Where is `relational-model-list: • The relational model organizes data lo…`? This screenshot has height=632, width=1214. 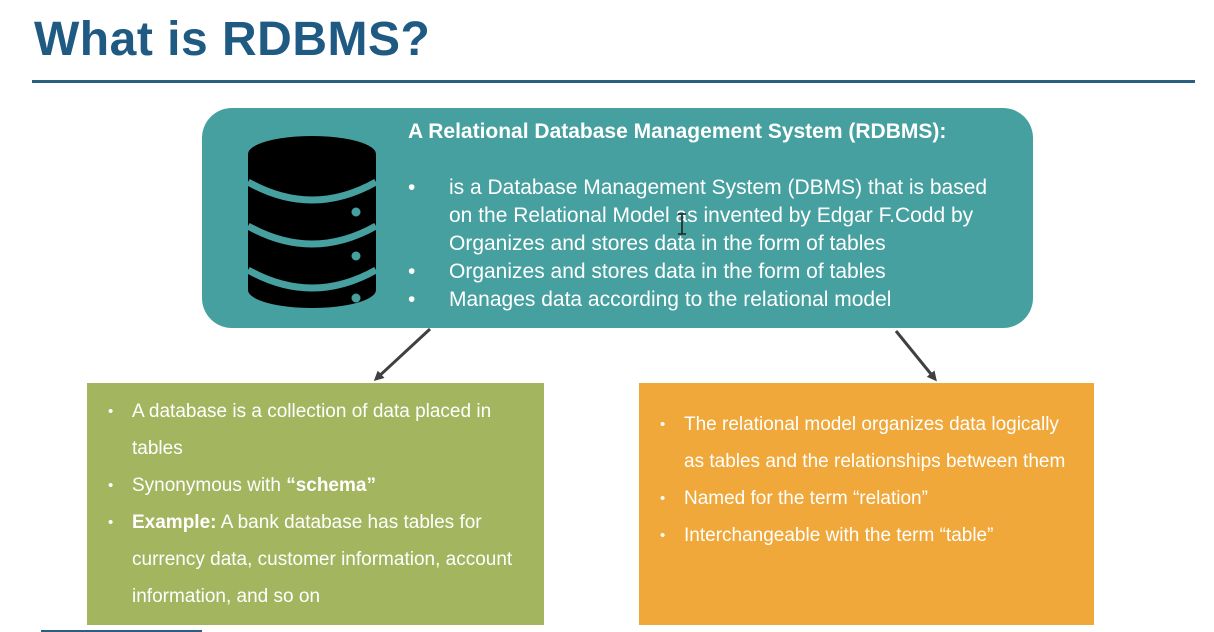 relational-model-list: • The relational model organizes data lo… is located at coordinates (870, 480).